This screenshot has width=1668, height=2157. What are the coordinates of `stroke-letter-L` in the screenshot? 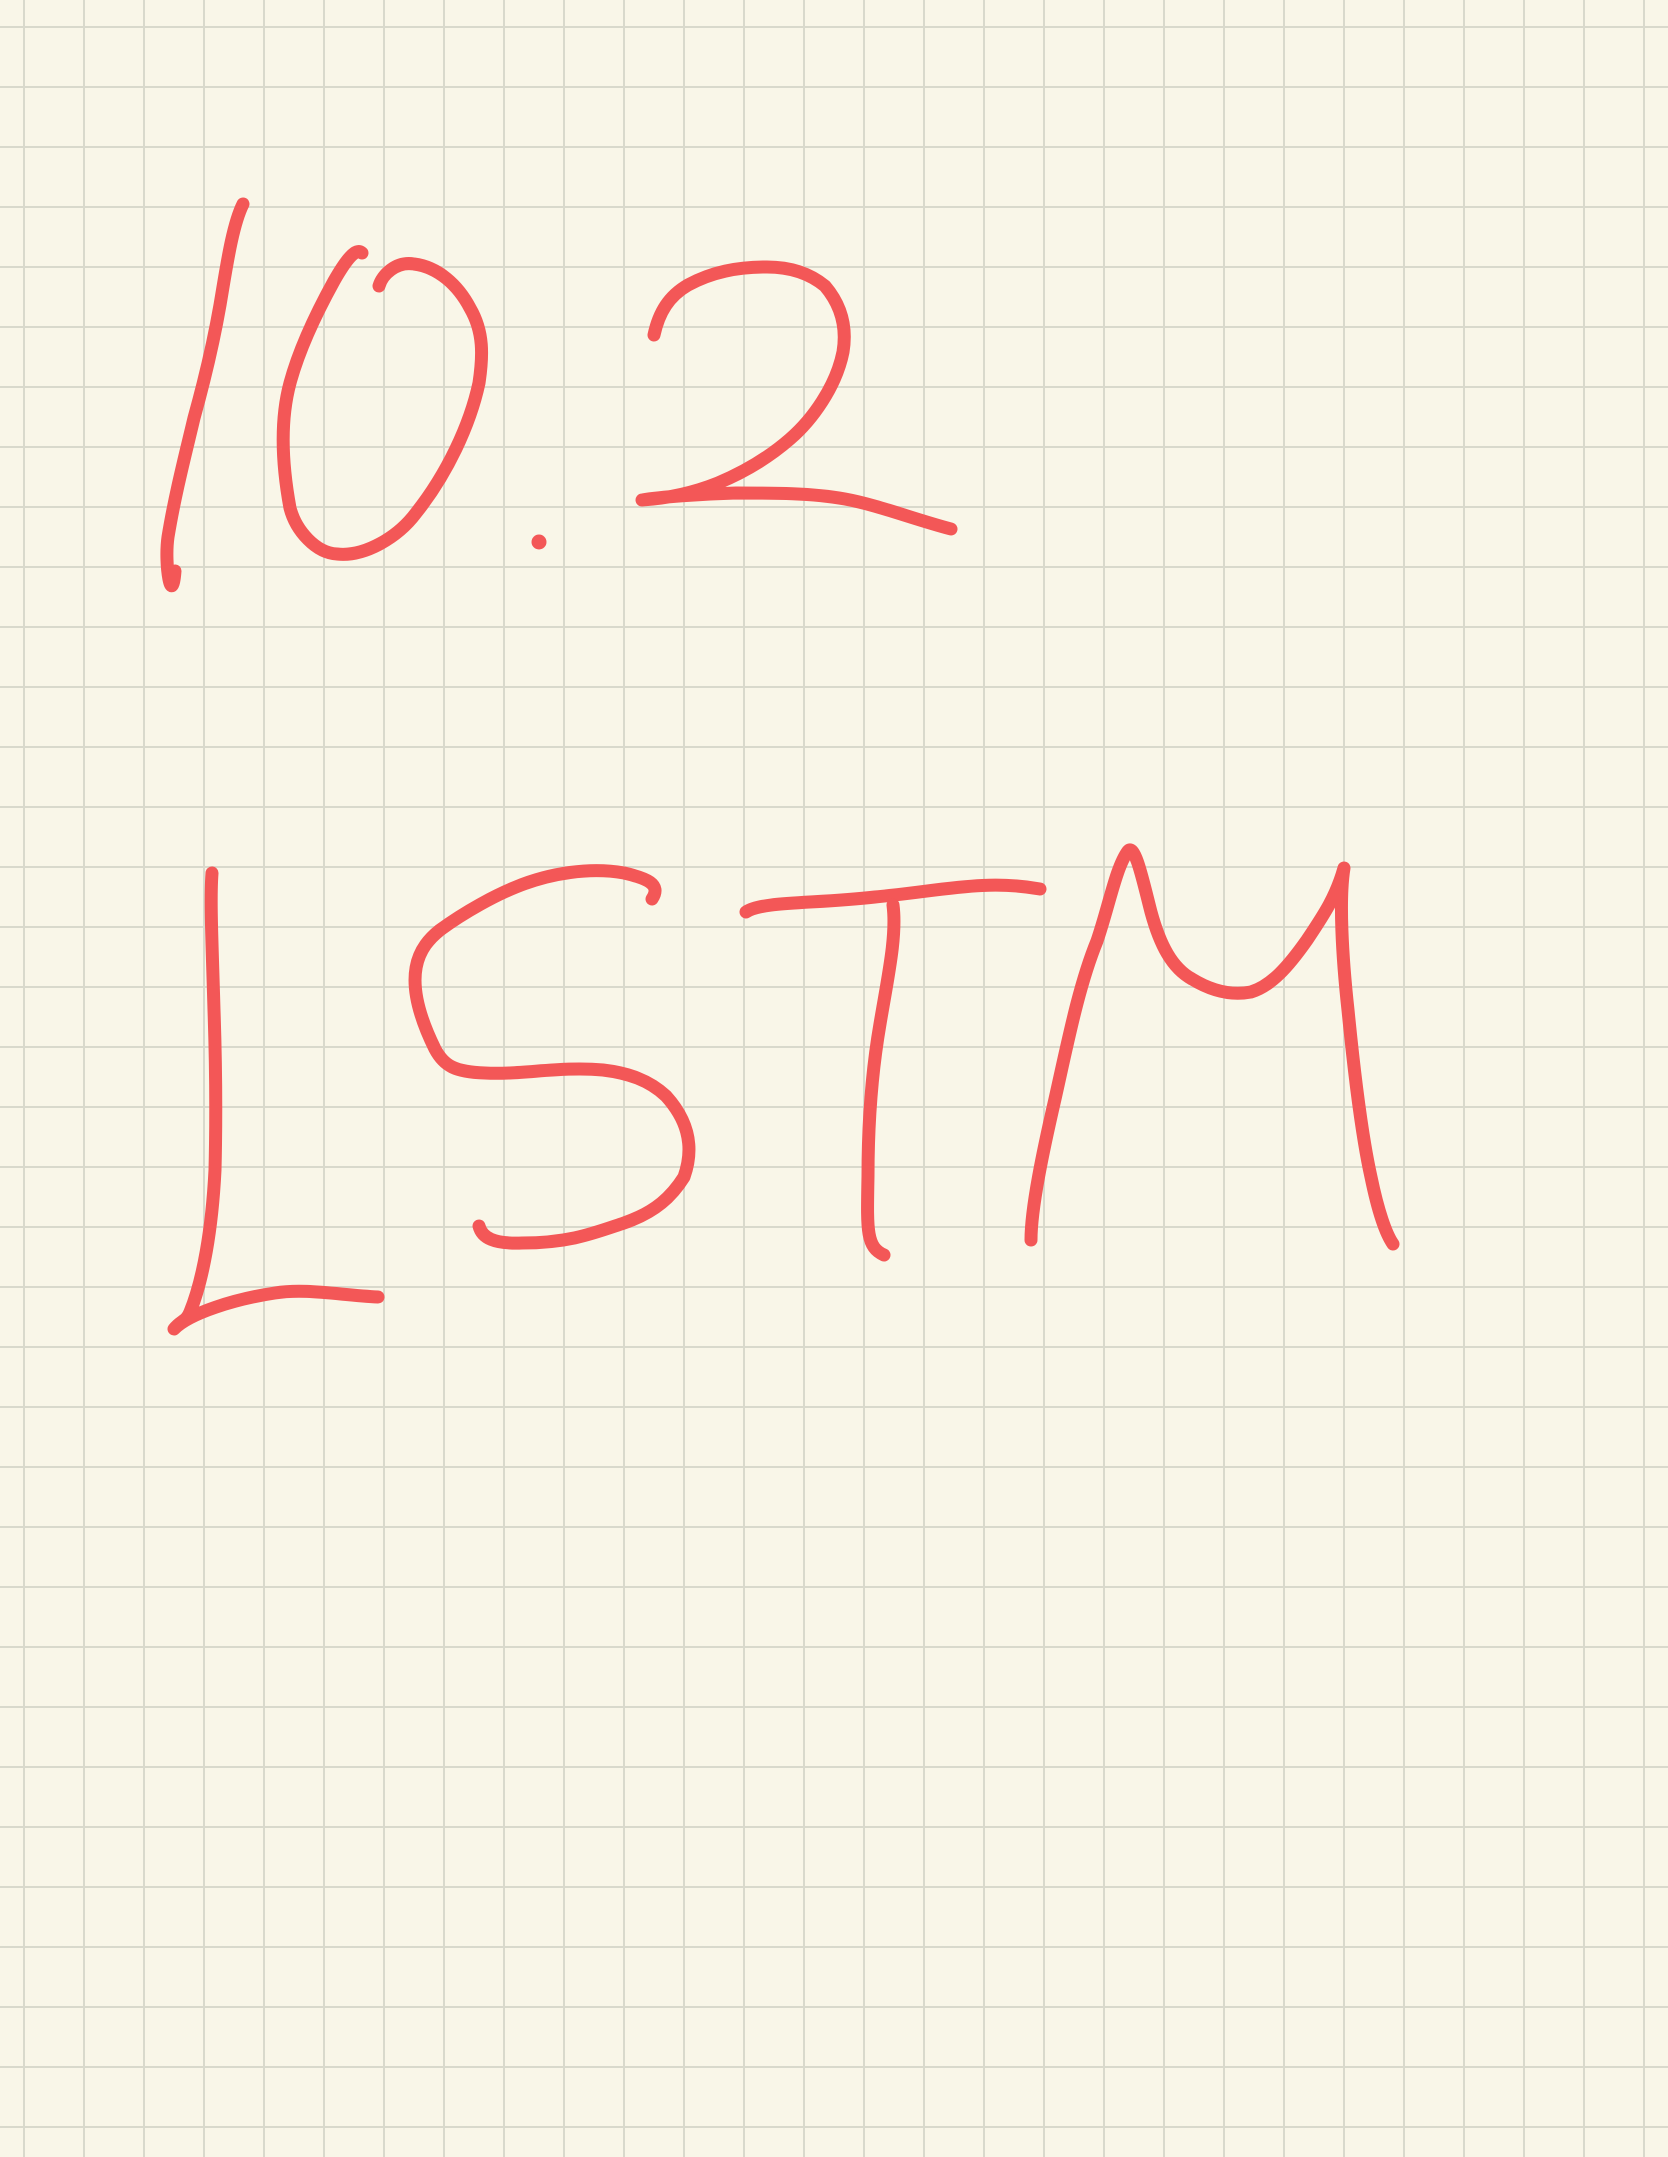 It's located at (276, 1101).